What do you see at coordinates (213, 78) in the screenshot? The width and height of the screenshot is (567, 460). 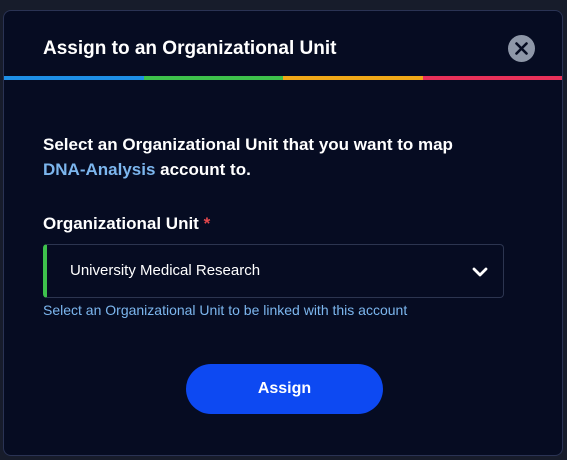 I see `color-bar-segment-green` at bounding box center [213, 78].